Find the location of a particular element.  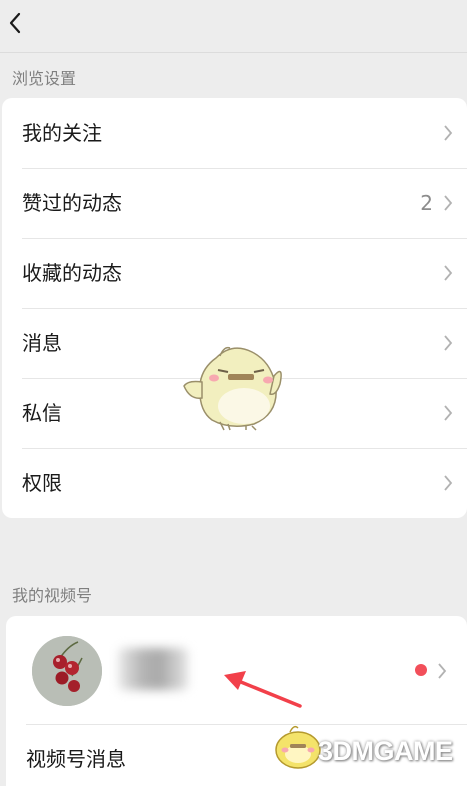

back-arrow-icon is located at coordinates (19, 23).